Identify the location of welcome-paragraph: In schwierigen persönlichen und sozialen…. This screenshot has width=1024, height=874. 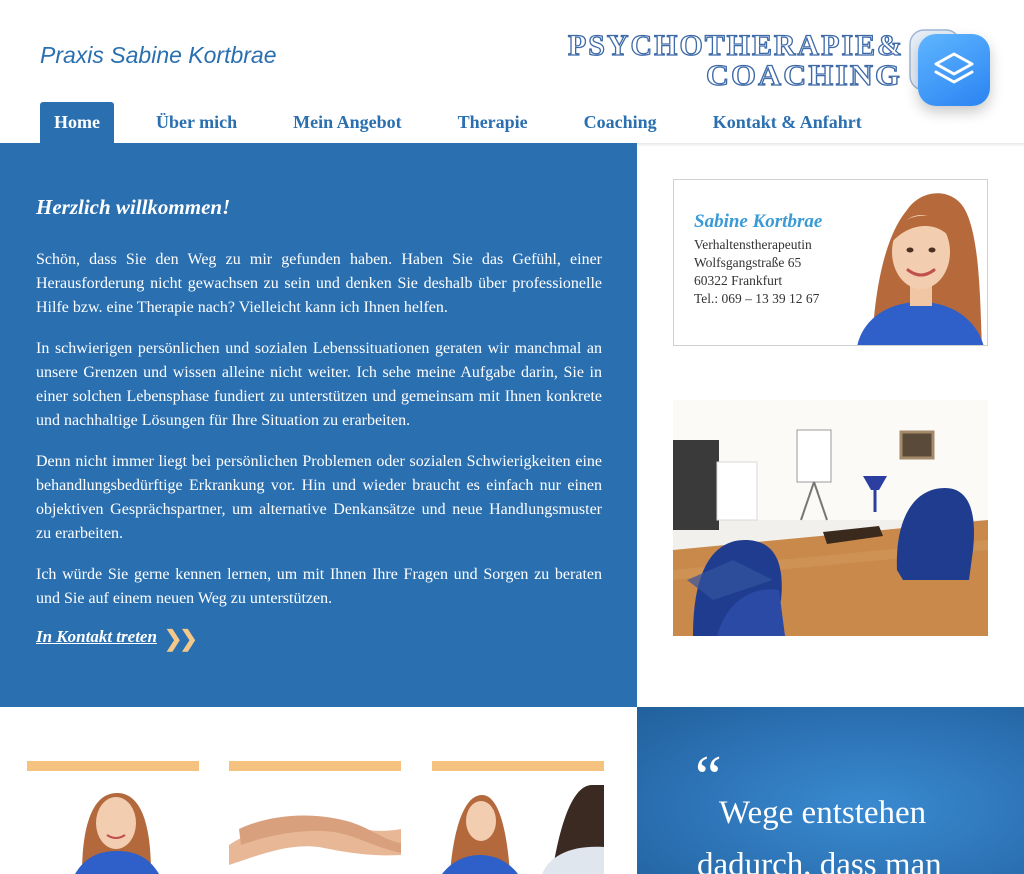
(319, 384).